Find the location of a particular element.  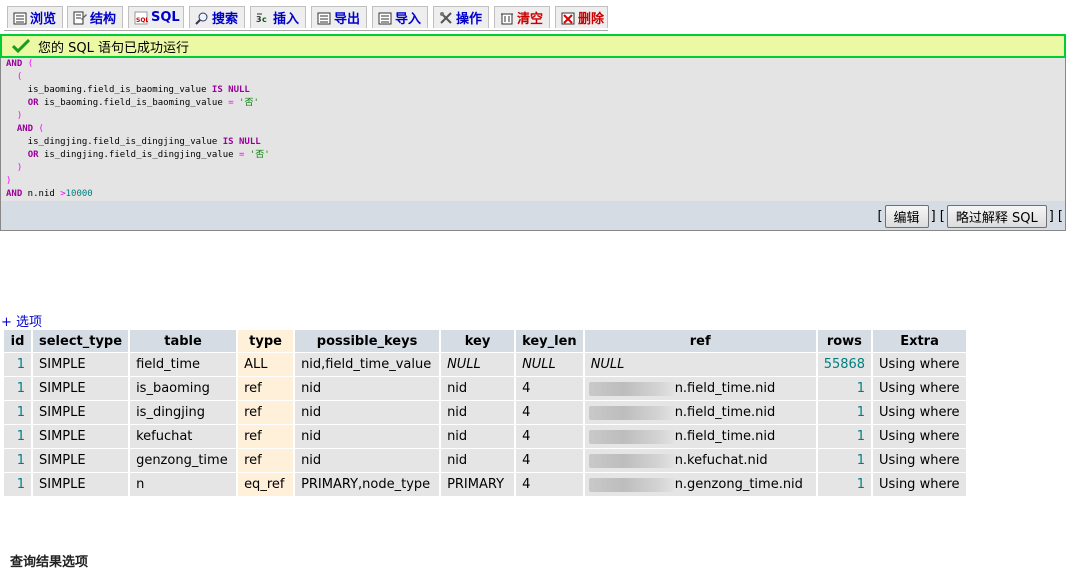

cell-key-len: NULL is located at coordinates (549, 364).